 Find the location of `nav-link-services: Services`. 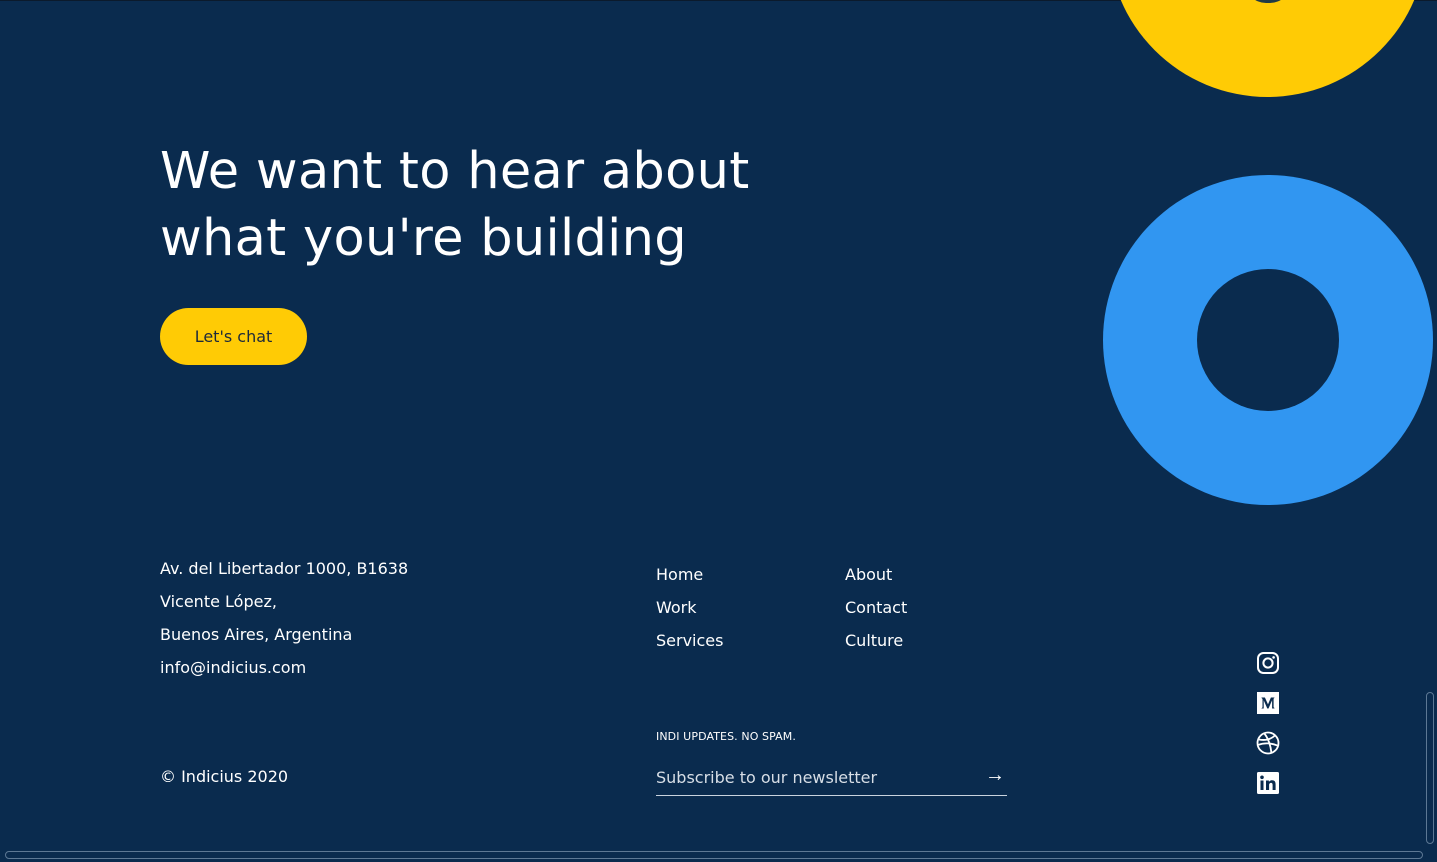

nav-link-services: Services is located at coordinates (689, 640).